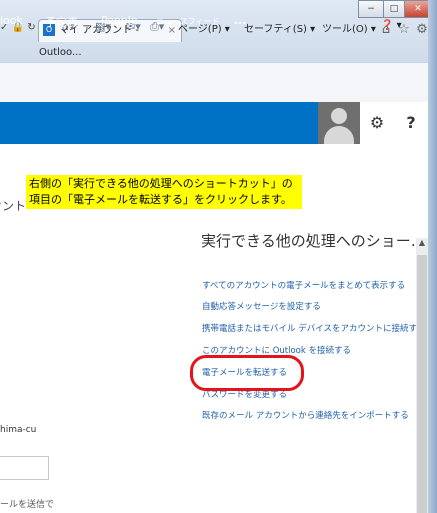 The width and height of the screenshot is (437, 513). Describe the element at coordinates (161, 183) in the screenshot. I see `instruction-line-1: 右側の「実行できる他の処理へのショートカット」の` at that location.